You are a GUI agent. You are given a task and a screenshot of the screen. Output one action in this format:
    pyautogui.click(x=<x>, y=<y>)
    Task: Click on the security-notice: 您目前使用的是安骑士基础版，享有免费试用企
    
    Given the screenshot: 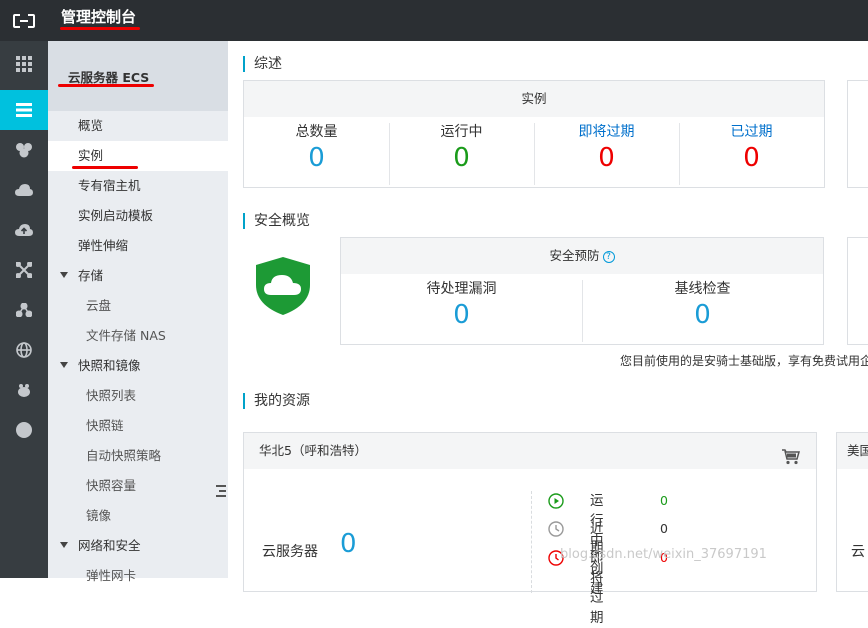 What is the action you would take?
    pyautogui.click(x=744, y=361)
    